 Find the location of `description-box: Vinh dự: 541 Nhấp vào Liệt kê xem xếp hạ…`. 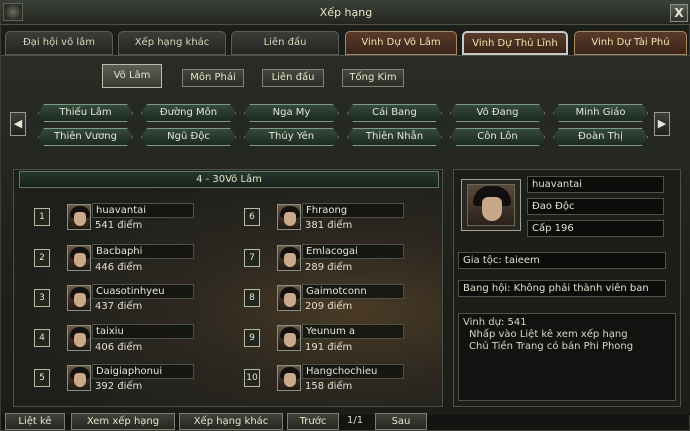

description-box: Vinh dự: 541 Nhấp vào Liệt kê xem xếp hạ… is located at coordinates (567, 357).